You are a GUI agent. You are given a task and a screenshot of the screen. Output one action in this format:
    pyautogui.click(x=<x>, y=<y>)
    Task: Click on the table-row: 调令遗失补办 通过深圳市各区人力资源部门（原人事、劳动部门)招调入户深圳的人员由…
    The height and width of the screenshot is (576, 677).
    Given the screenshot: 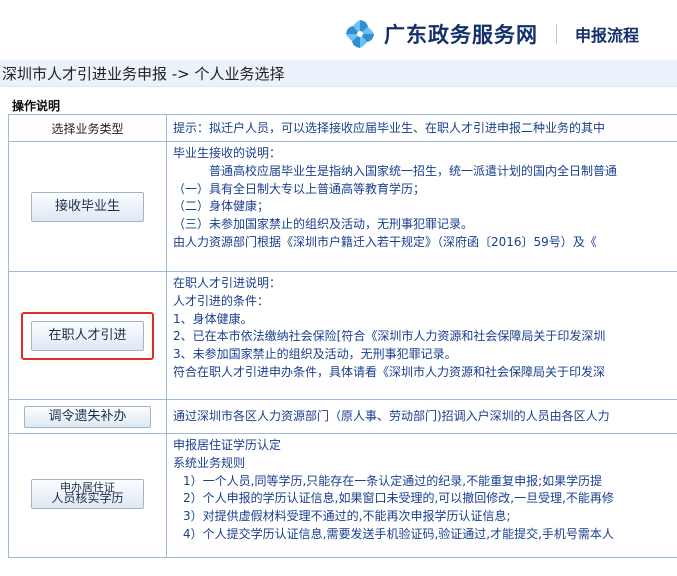 What is the action you would take?
    pyautogui.click(x=342, y=416)
    